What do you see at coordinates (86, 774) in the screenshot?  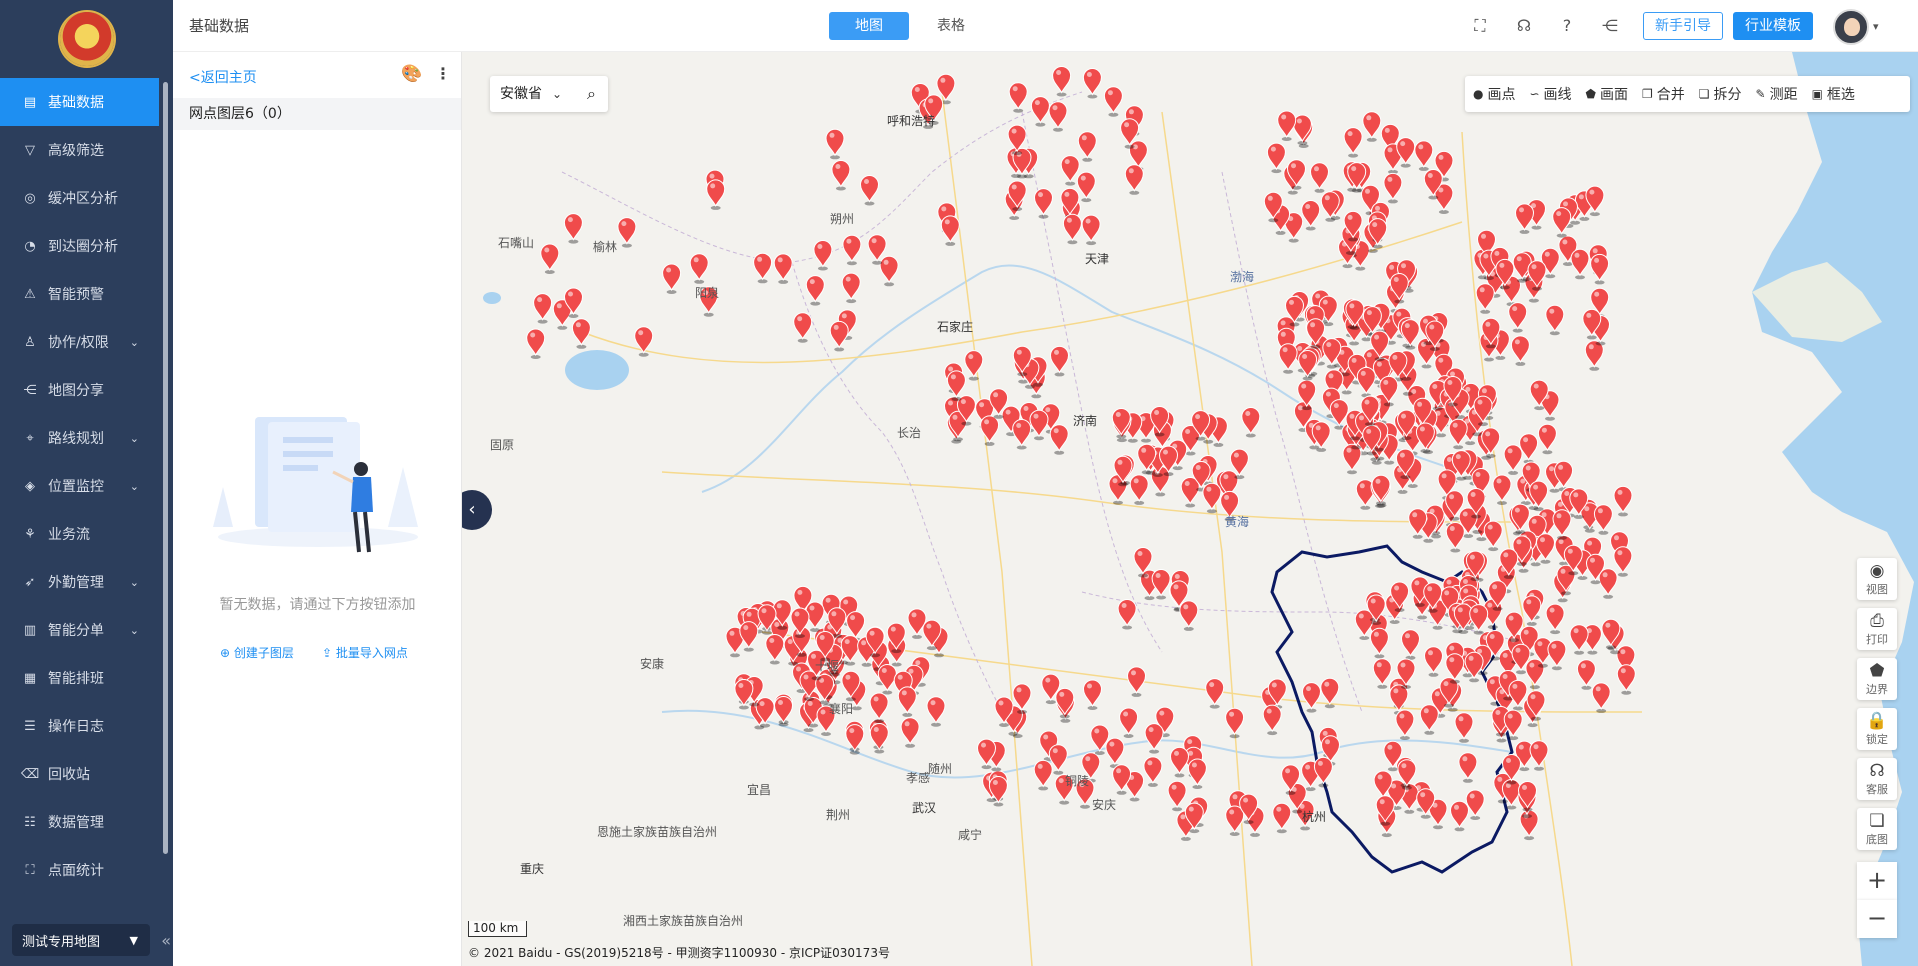 I see `sidebar-item: ⌫ 回收站` at bounding box center [86, 774].